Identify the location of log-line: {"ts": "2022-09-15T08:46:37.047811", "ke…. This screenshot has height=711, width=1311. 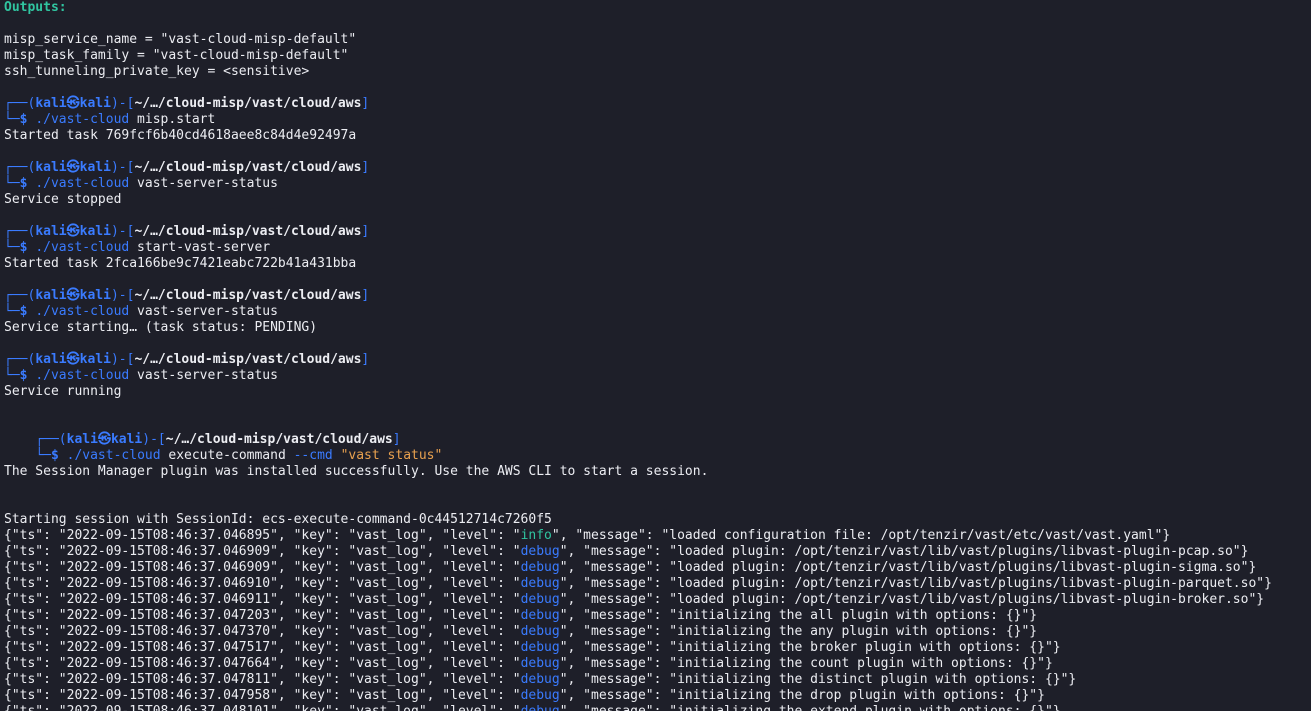
(657, 680).